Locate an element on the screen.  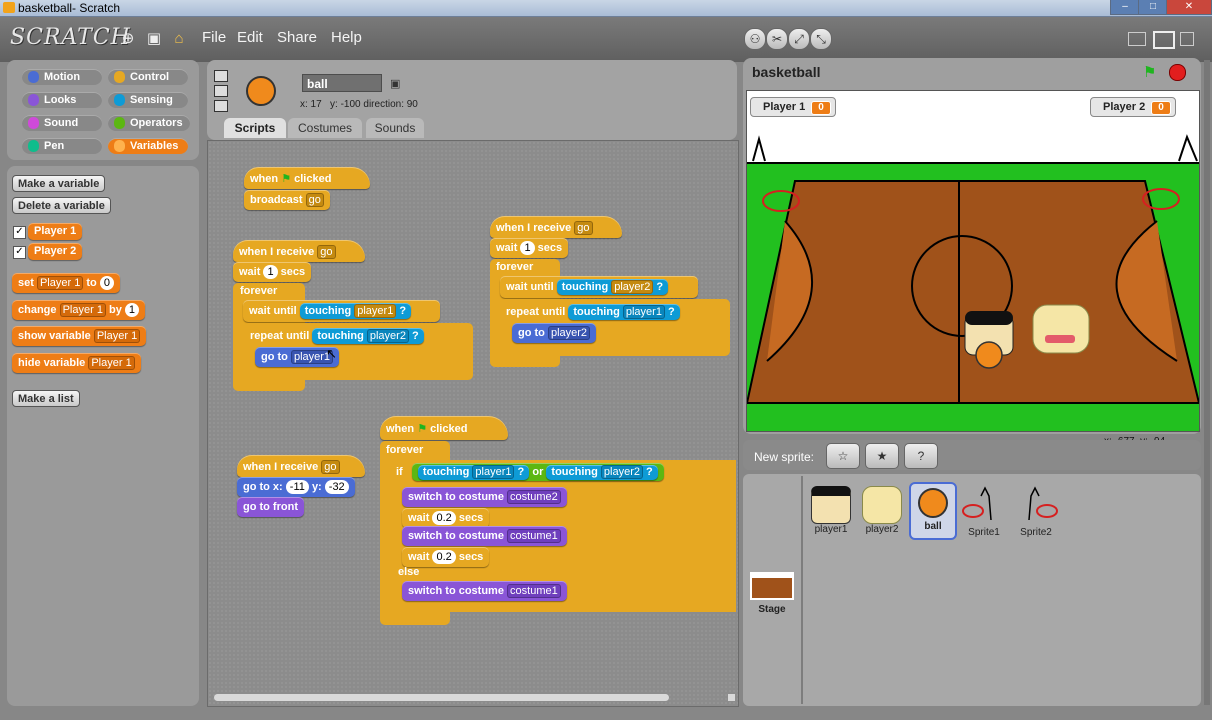
wait-secs-block: wait 1 secs is located at coordinates (529, 248).